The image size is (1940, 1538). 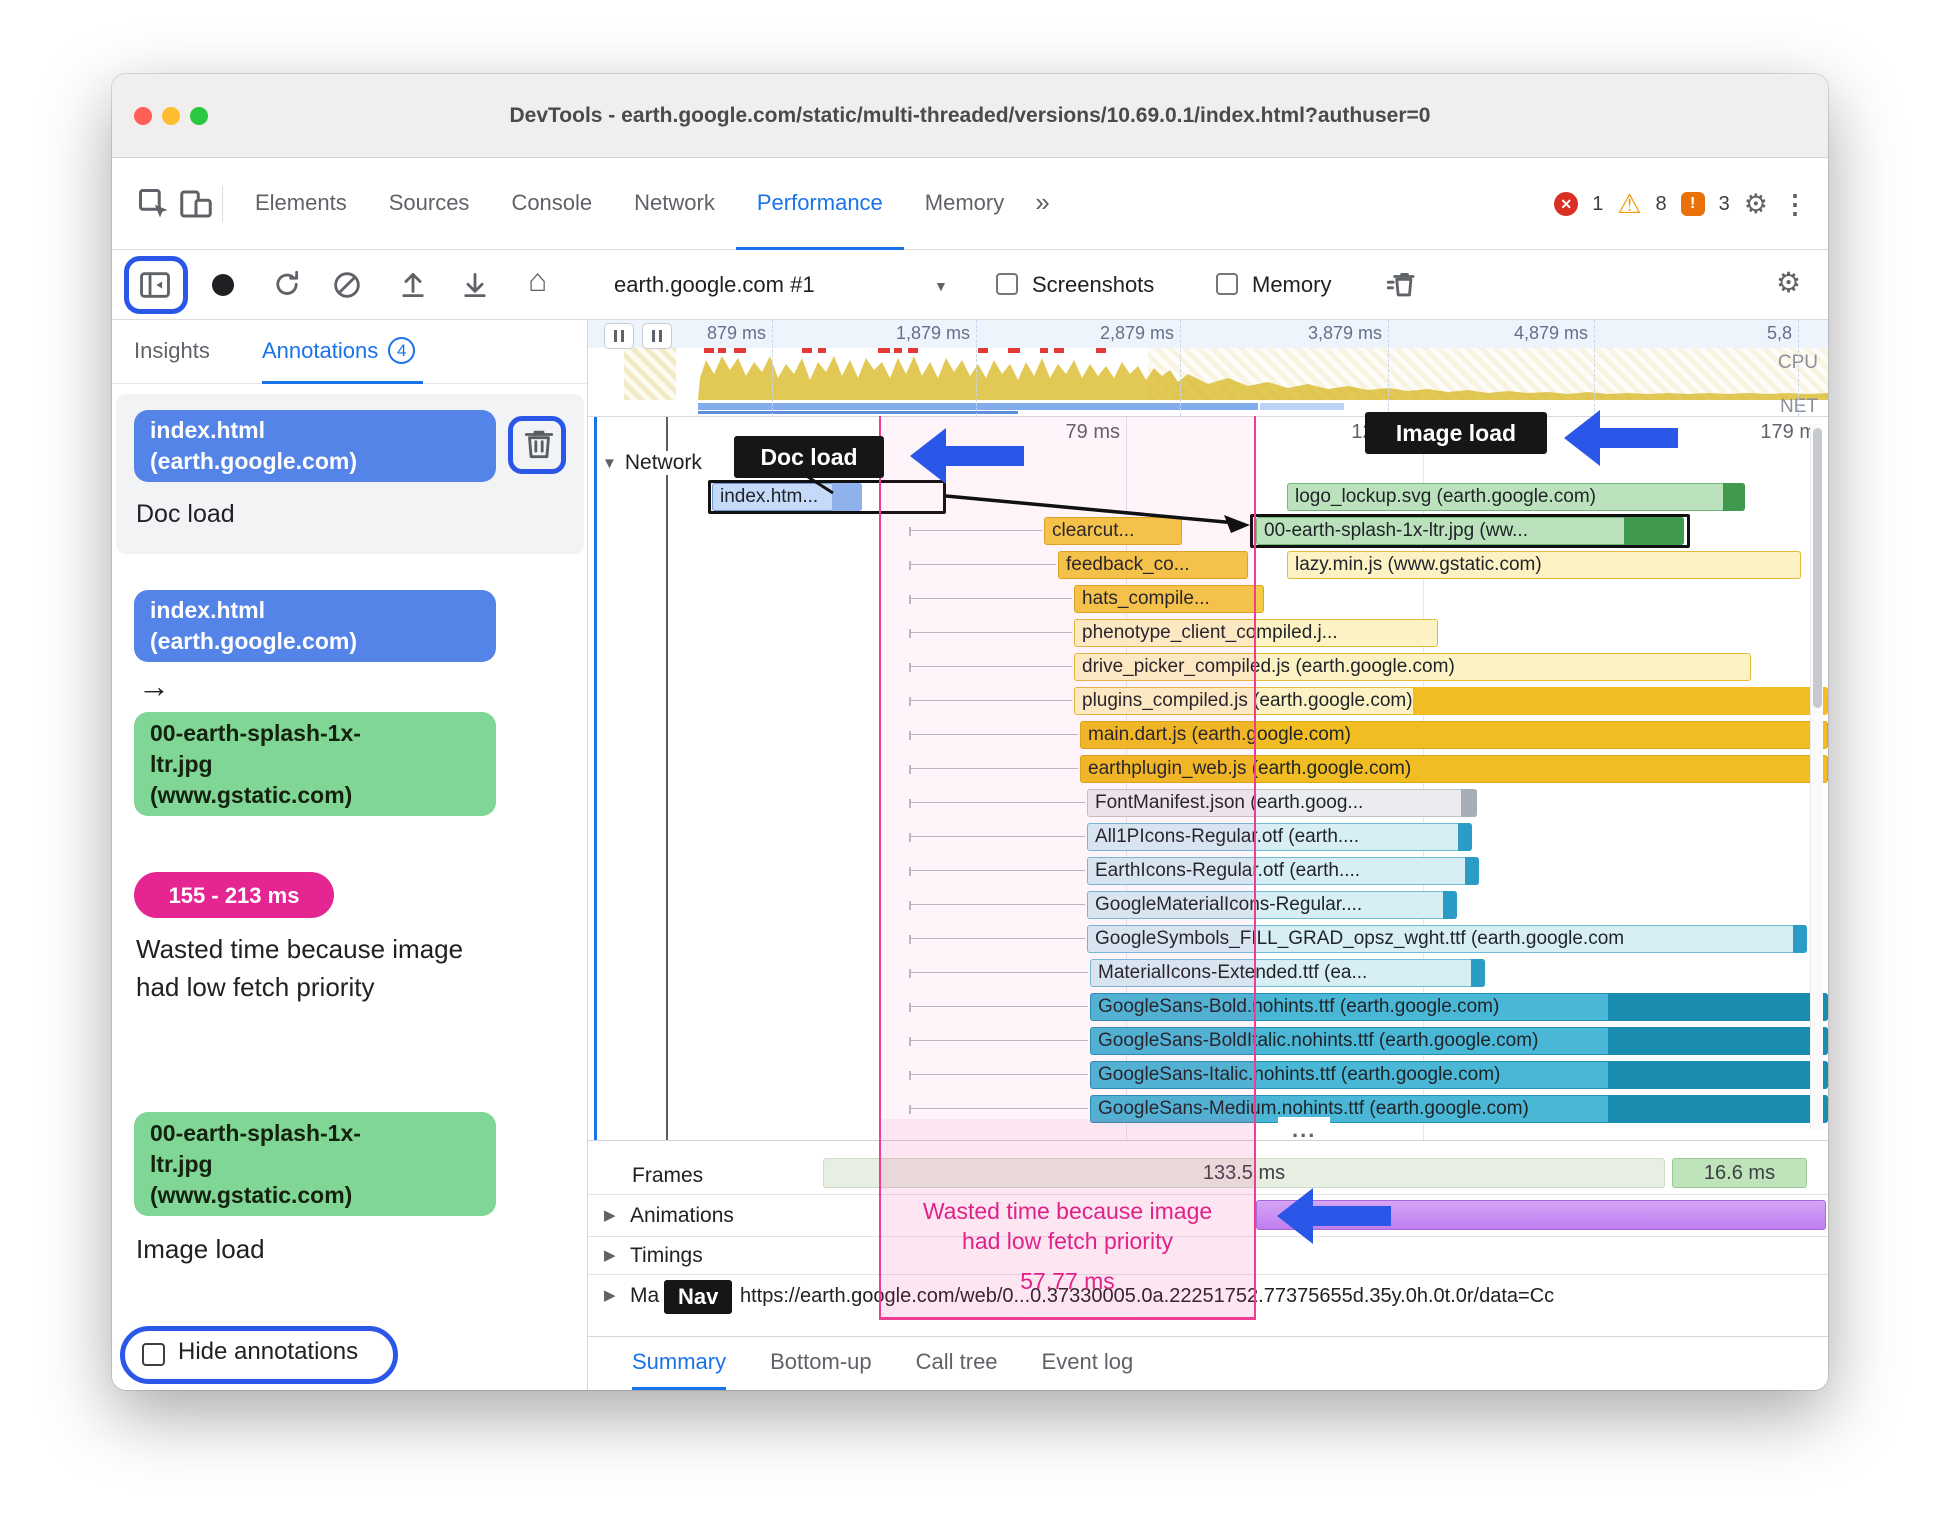 What do you see at coordinates (315, 446) in the screenshot?
I see `annotation-pill-index-html: index.html (earth.google.com)` at bounding box center [315, 446].